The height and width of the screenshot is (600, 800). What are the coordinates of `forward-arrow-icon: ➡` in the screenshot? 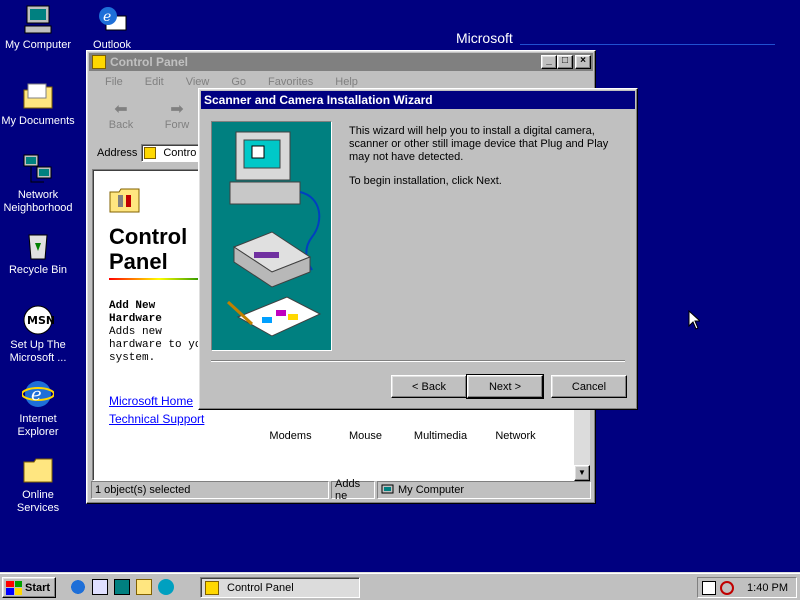 It's located at (177, 109).